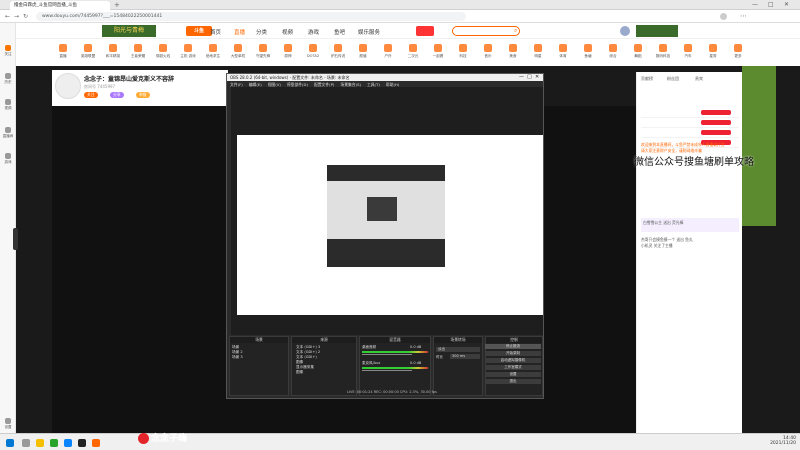 The width and height of the screenshot is (800, 450). Describe the element at coordinates (263, 51) in the screenshot. I see `category-item: 守望先锋` at that location.